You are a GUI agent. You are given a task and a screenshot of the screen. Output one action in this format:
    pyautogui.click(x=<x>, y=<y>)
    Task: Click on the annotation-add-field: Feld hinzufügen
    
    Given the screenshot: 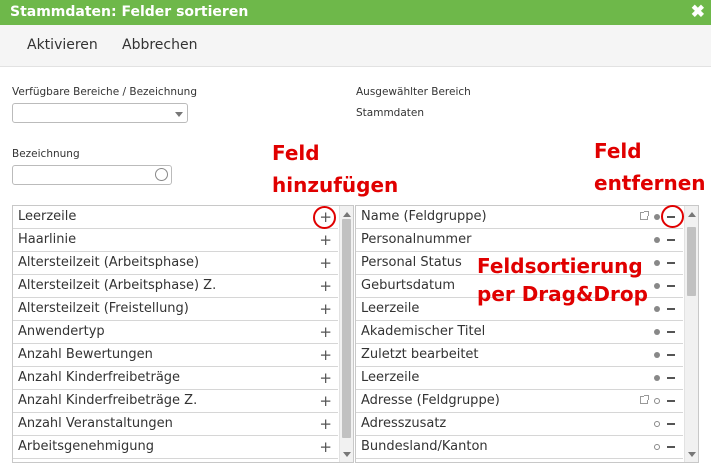 What is the action you would take?
    pyautogui.click(x=335, y=169)
    